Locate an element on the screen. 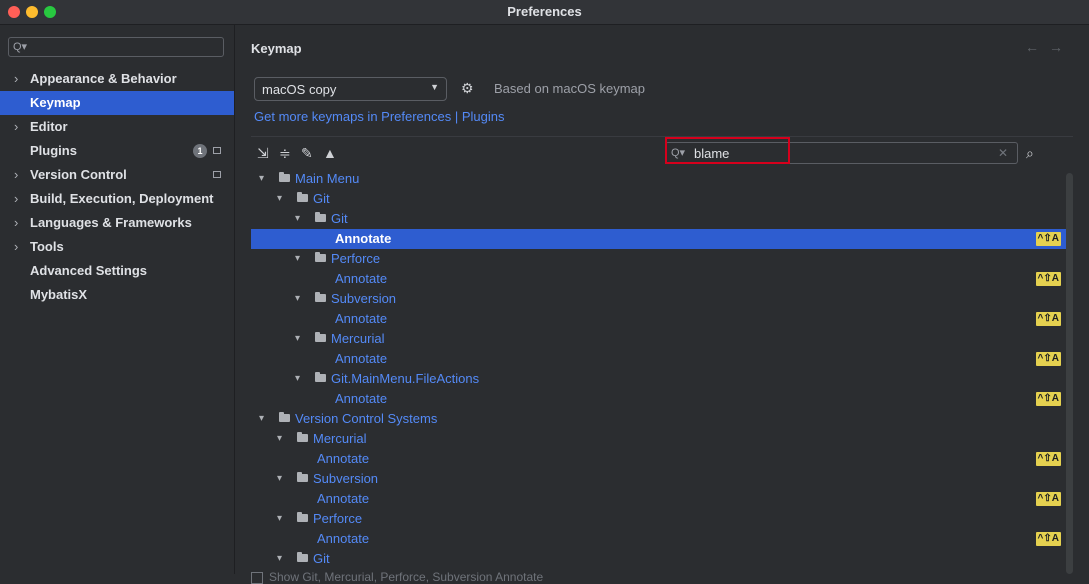  sidebar-item-label: Appearance & Behavior is located at coordinates (103, 78).